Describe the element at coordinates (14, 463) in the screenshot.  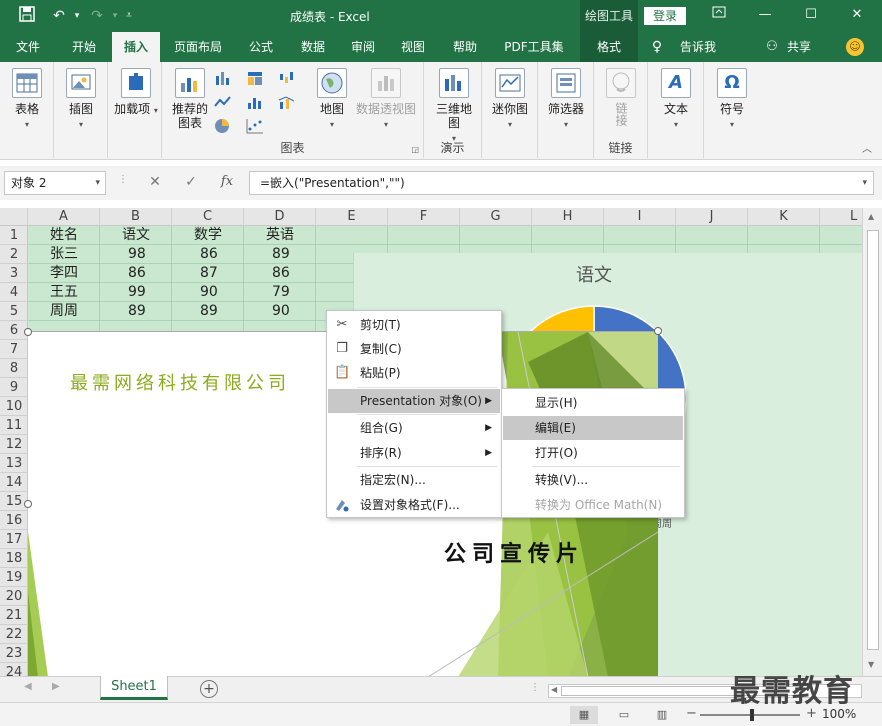
I see `row-header: 13` at that location.